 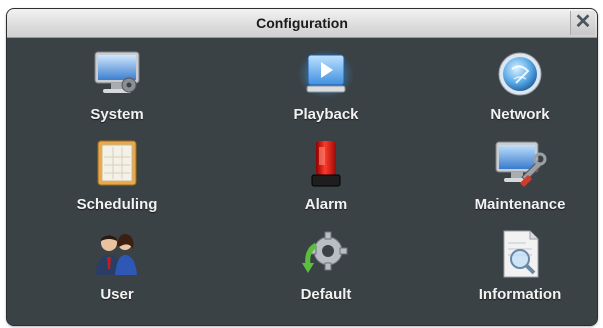 I want to click on wrench-monitor-icon, so click(x=521, y=164).